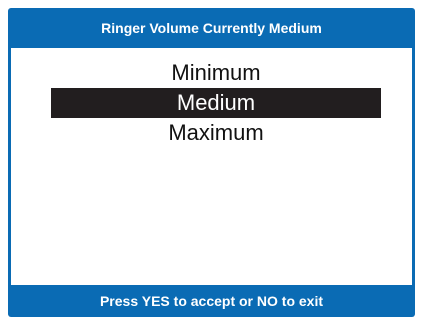 The height and width of the screenshot is (325, 422). I want to click on option-medium: Medium, so click(216, 103).